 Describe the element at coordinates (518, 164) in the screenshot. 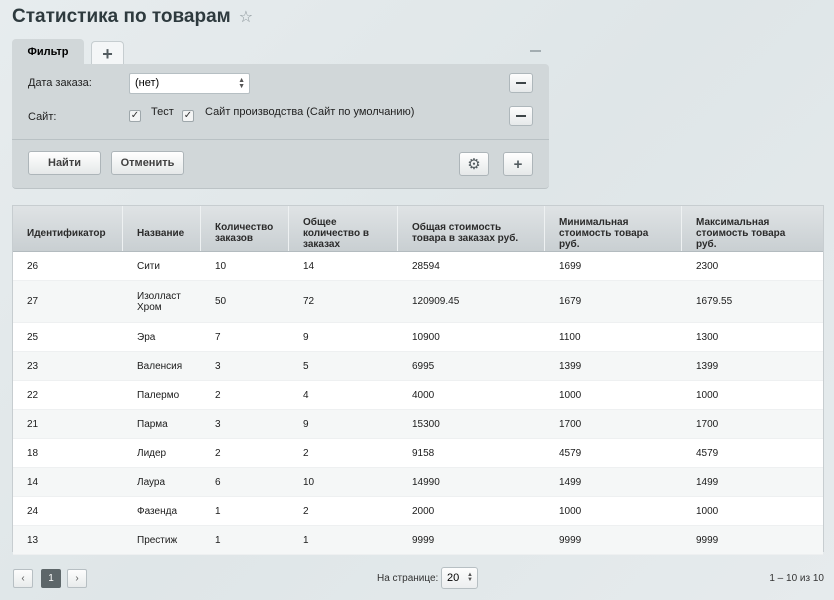

I see `add-filter-field-button: +` at that location.